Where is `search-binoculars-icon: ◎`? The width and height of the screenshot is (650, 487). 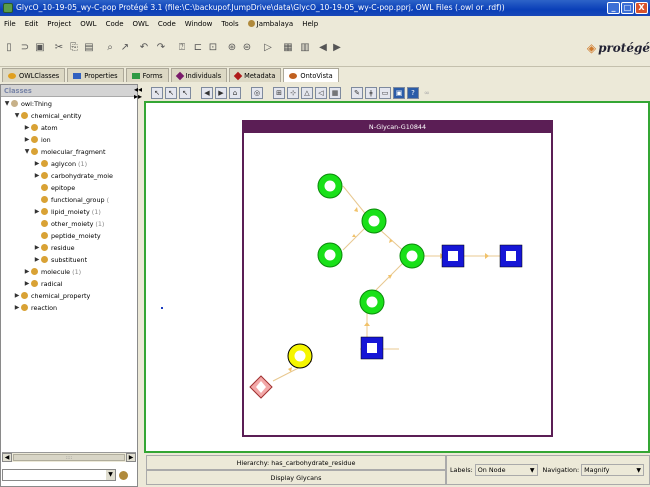
search-binoculars-icon: ◎ is located at coordinates (257, 92).